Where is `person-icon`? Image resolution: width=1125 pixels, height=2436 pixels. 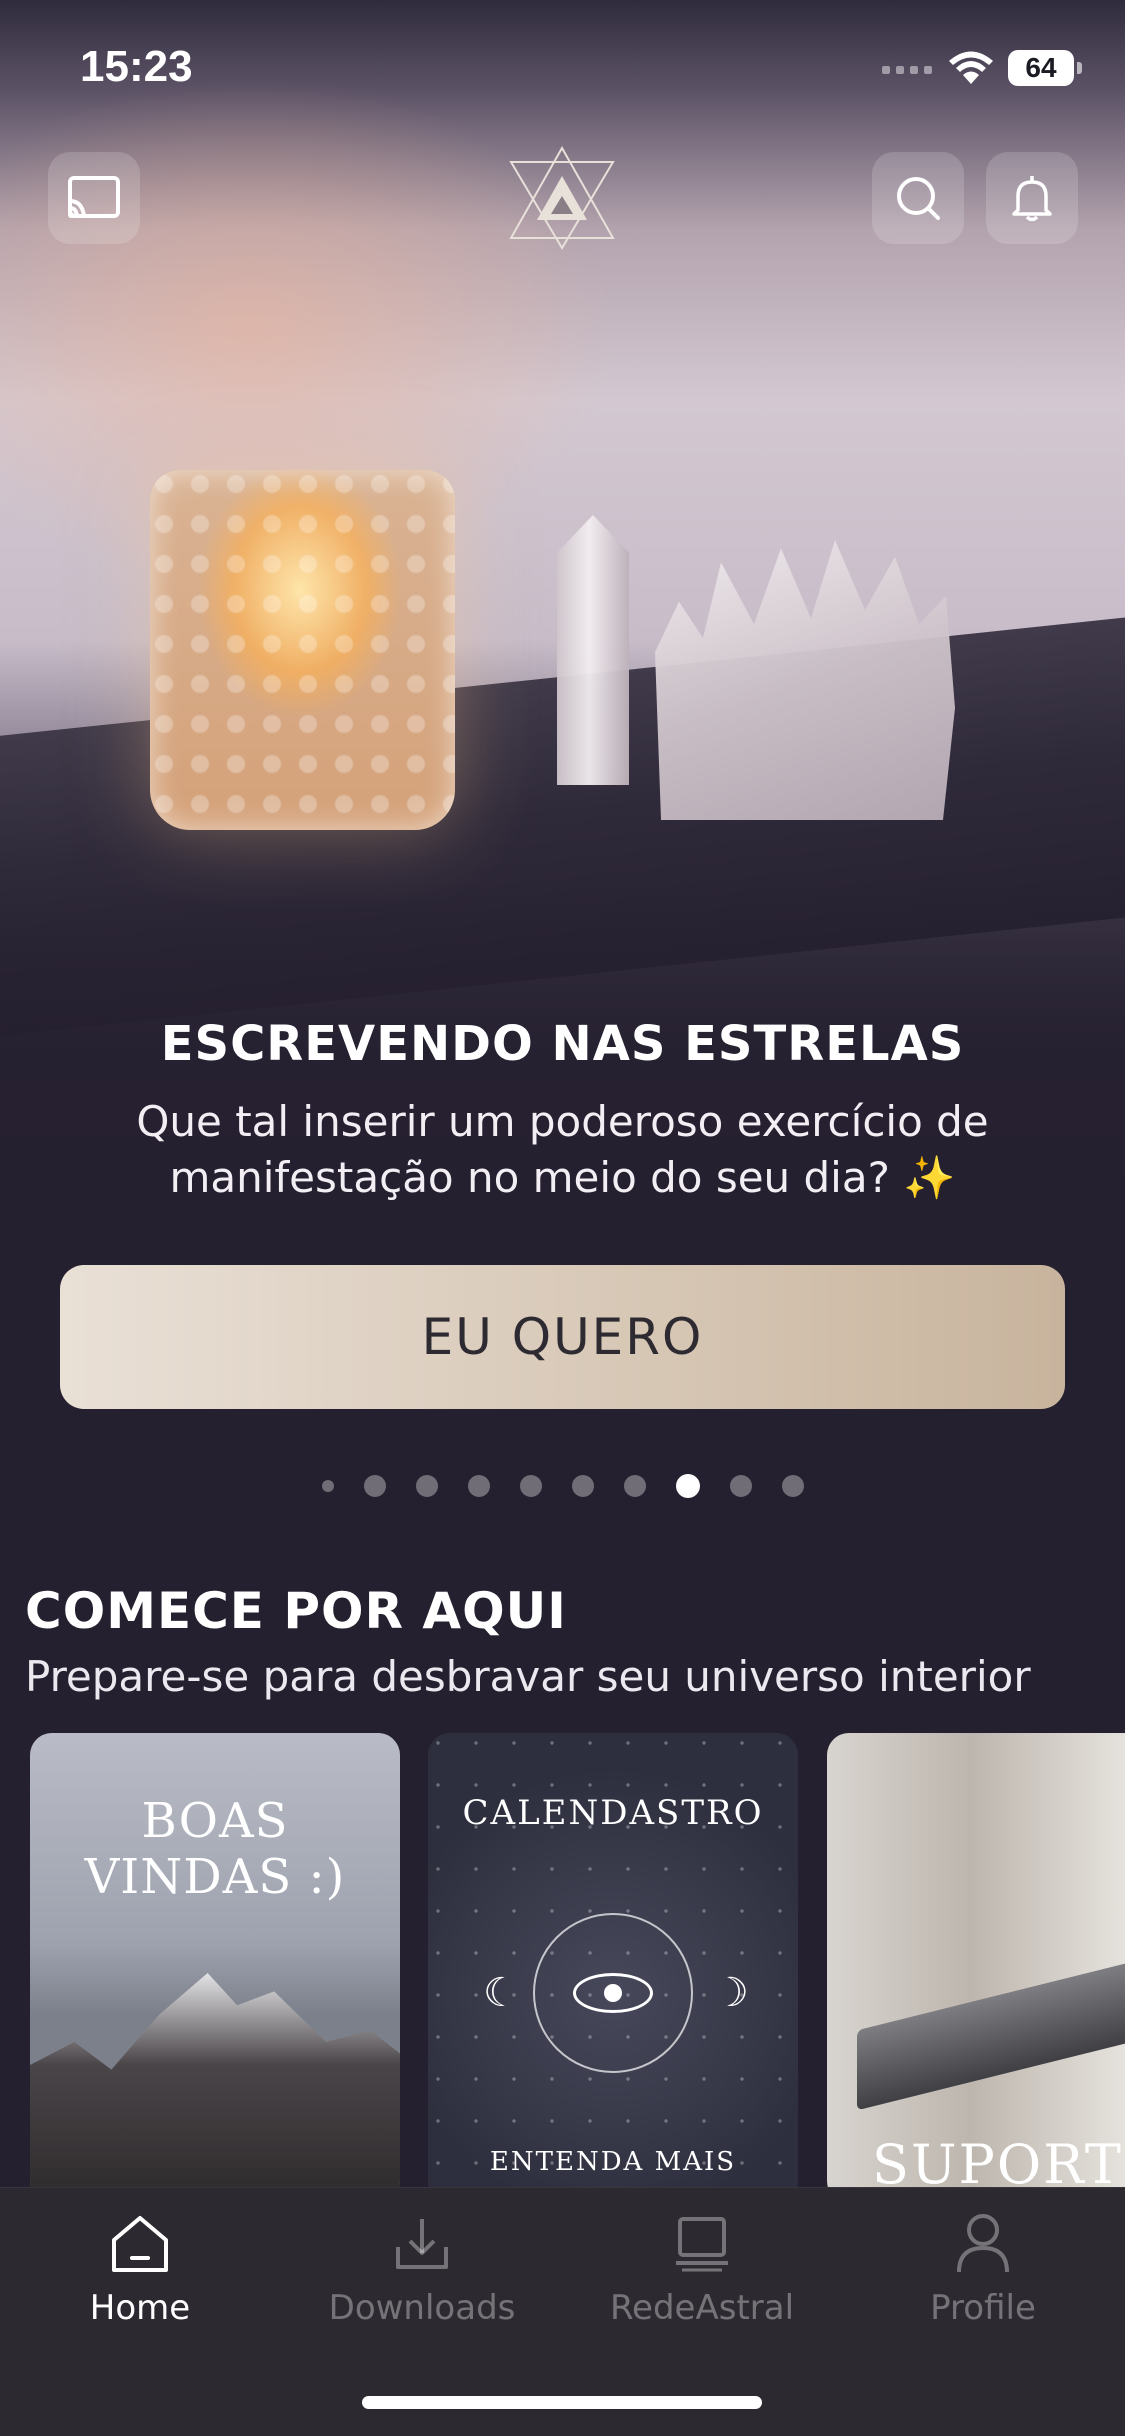
person-icon is located at coordinates (983, 2243).